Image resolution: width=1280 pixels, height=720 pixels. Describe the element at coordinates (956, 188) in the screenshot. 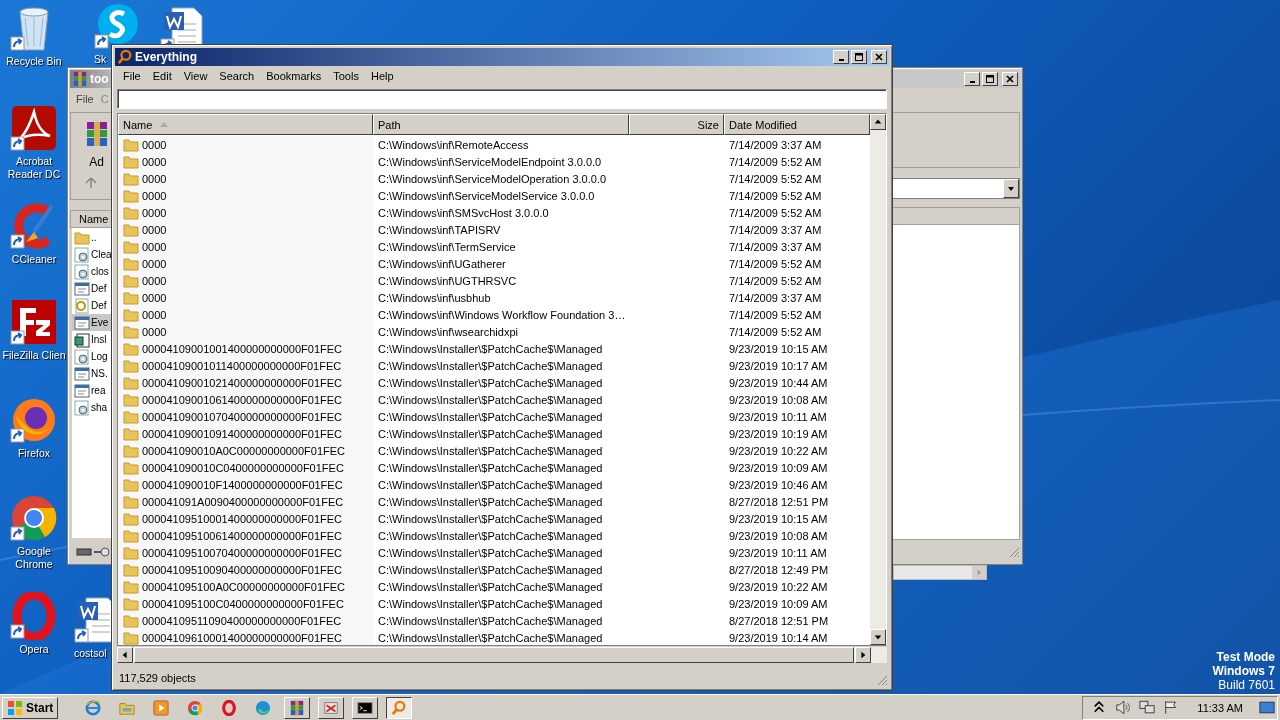

I see `address-field` at that location.